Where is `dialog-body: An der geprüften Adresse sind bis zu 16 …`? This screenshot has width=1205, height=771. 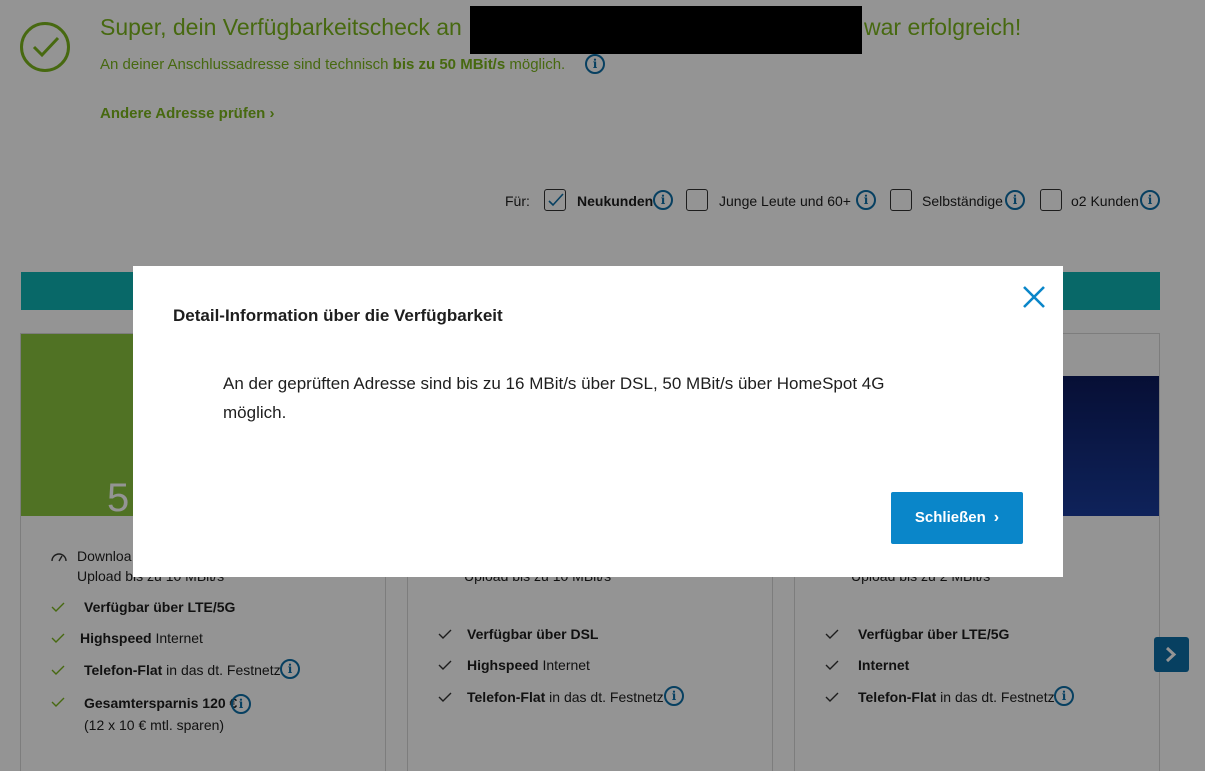
dialog-body: An der geprüften Adresse sind bis zu 16 … is located at coordinates (554, 398).